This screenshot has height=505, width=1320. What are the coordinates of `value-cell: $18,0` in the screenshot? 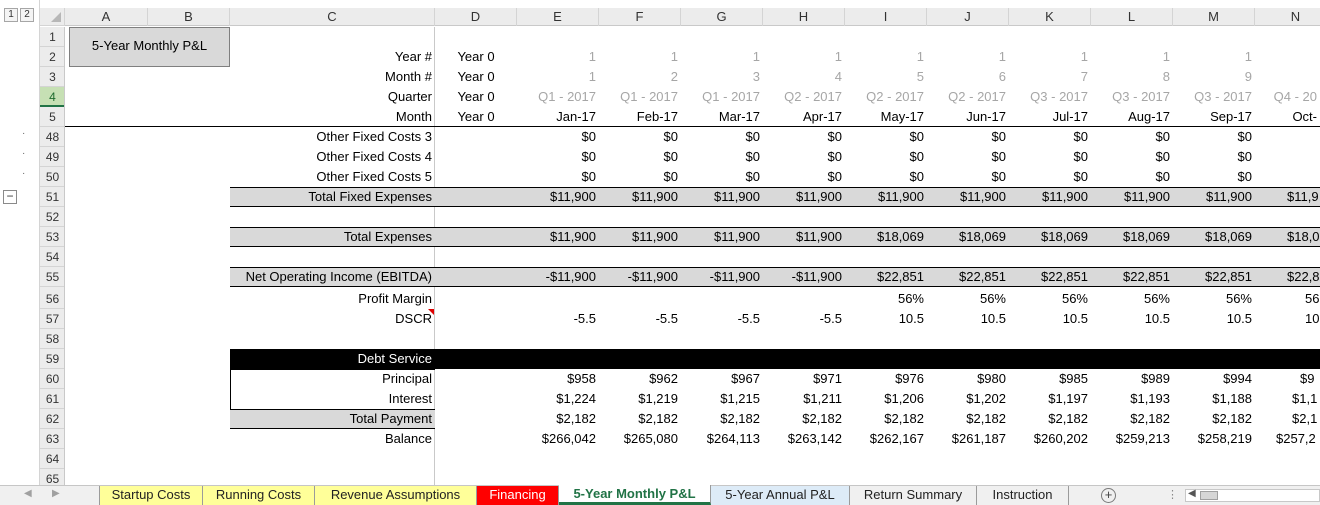 It's located at (1287, 237).